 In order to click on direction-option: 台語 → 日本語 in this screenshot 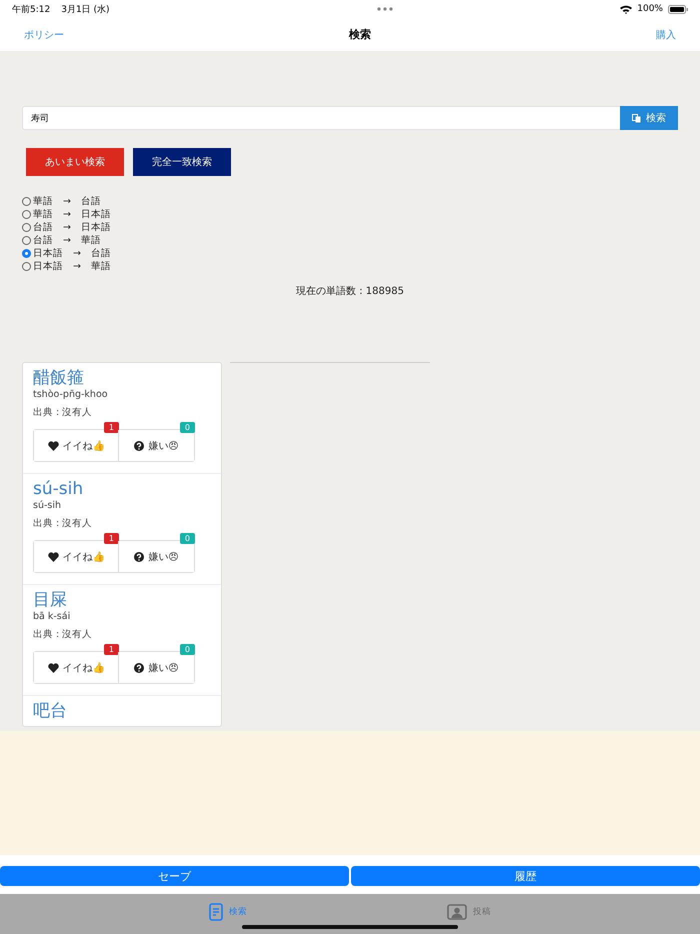, I will do `click(66, 227)`.